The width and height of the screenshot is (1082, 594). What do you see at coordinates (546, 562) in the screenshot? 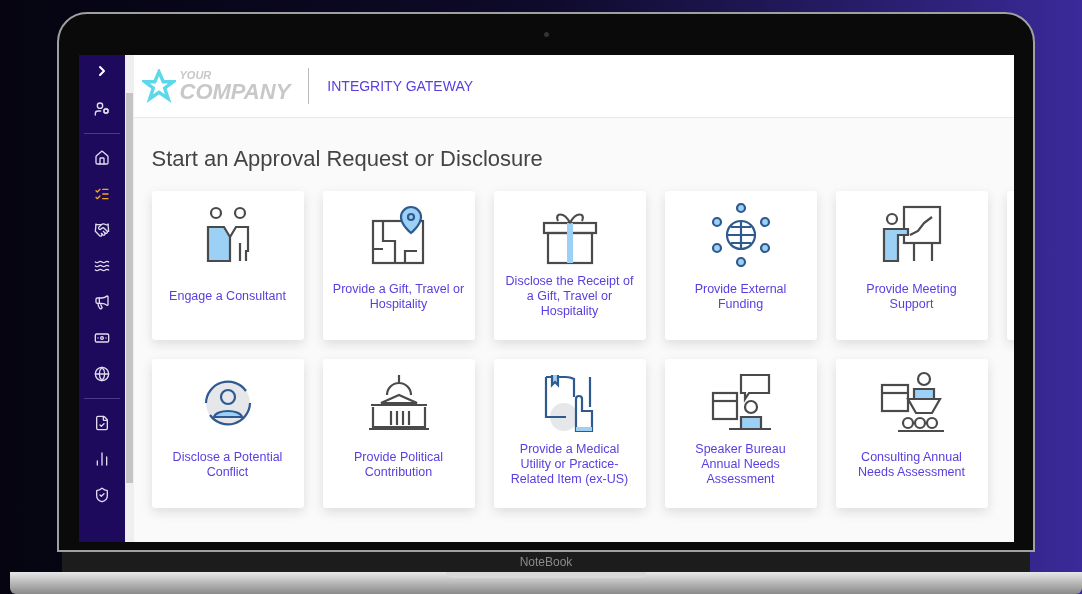
I see `brand-label: NoteBook` at bounding box center [546, 562].